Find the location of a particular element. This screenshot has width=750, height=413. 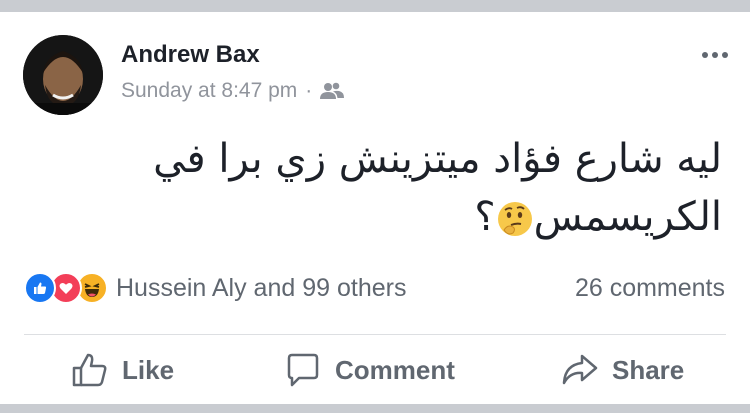

more-options-button is located at coordinates (715, 55).